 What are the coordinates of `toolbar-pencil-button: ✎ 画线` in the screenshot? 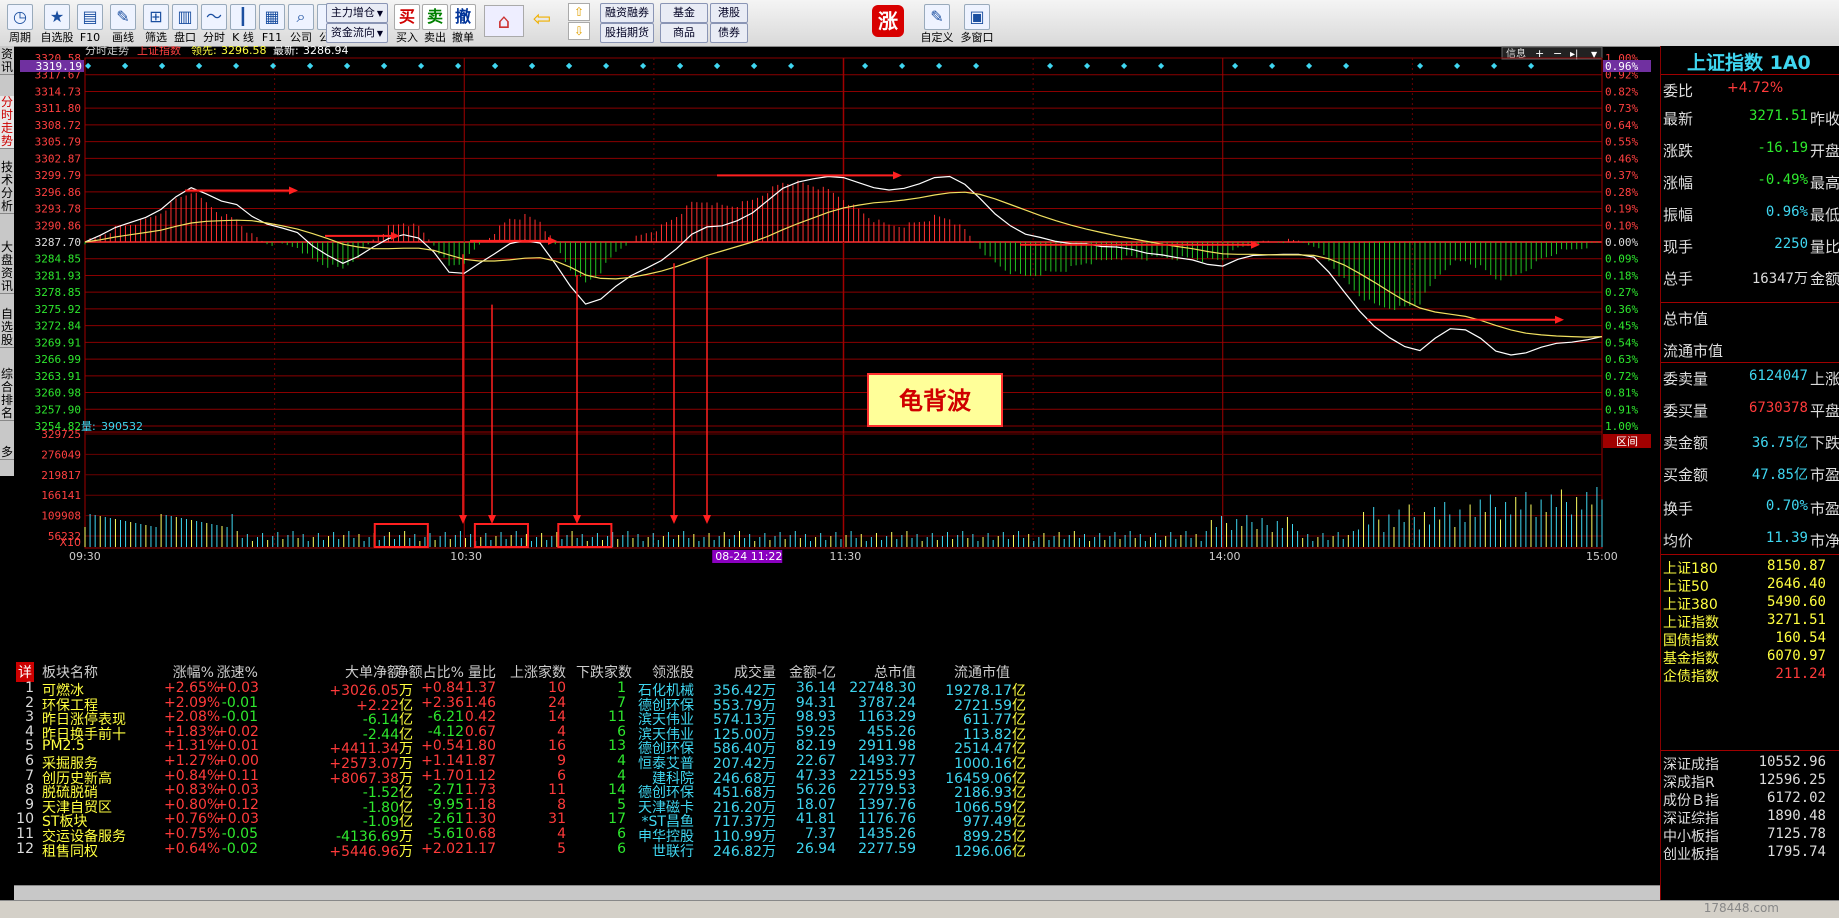 It's located at (123, 23).